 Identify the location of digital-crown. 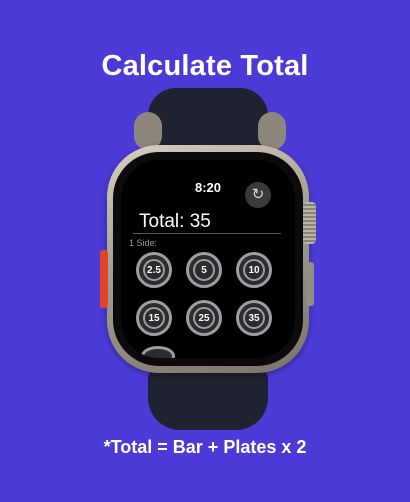
(309, 223).